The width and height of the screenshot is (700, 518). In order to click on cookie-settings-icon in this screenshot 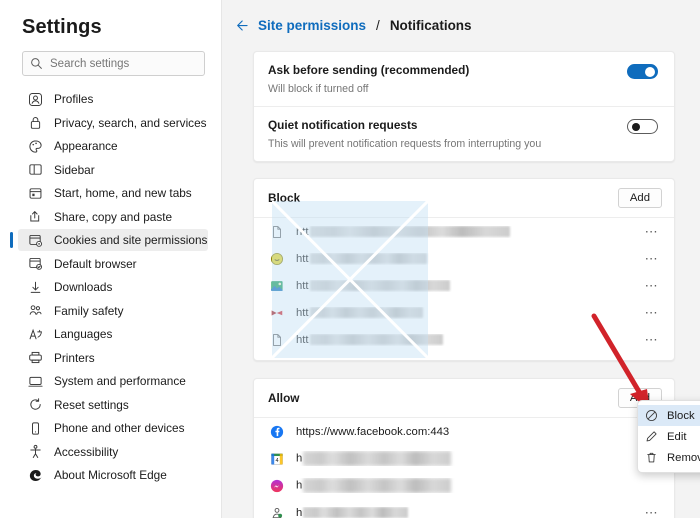, I will do `click(35, 240)`.